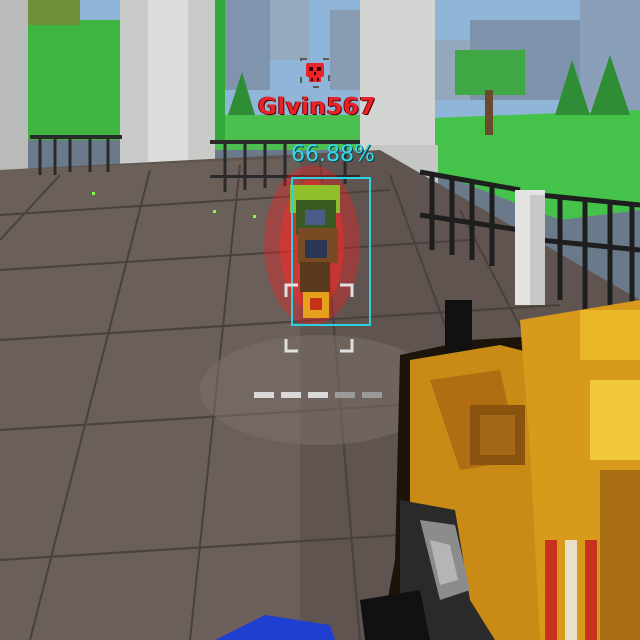 The width and height of the screenshot is (640, 640). Describe the element at coordinates (319, 395) in the screenshot. I see `reload-indicator` at that location.